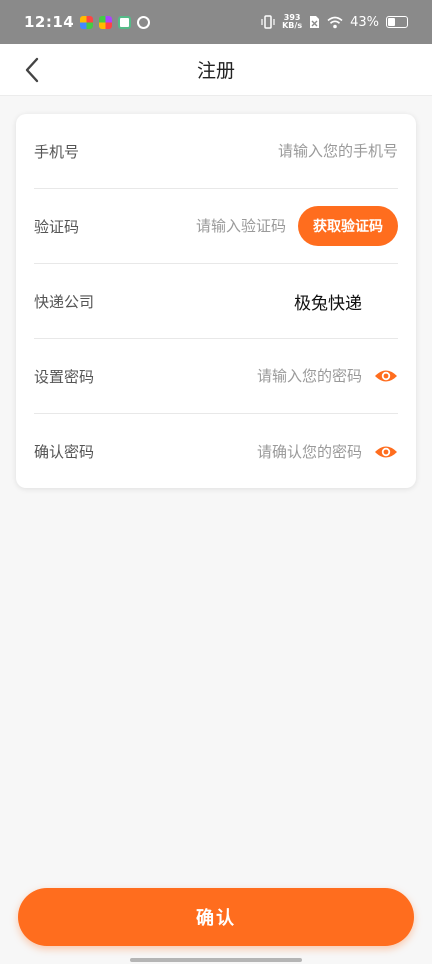 Image resolution: width=432 pixels, height=964 pixels. Describe the element at coordinates (272, 451) in the screenshot. I see `confirm-password-input` at that location.